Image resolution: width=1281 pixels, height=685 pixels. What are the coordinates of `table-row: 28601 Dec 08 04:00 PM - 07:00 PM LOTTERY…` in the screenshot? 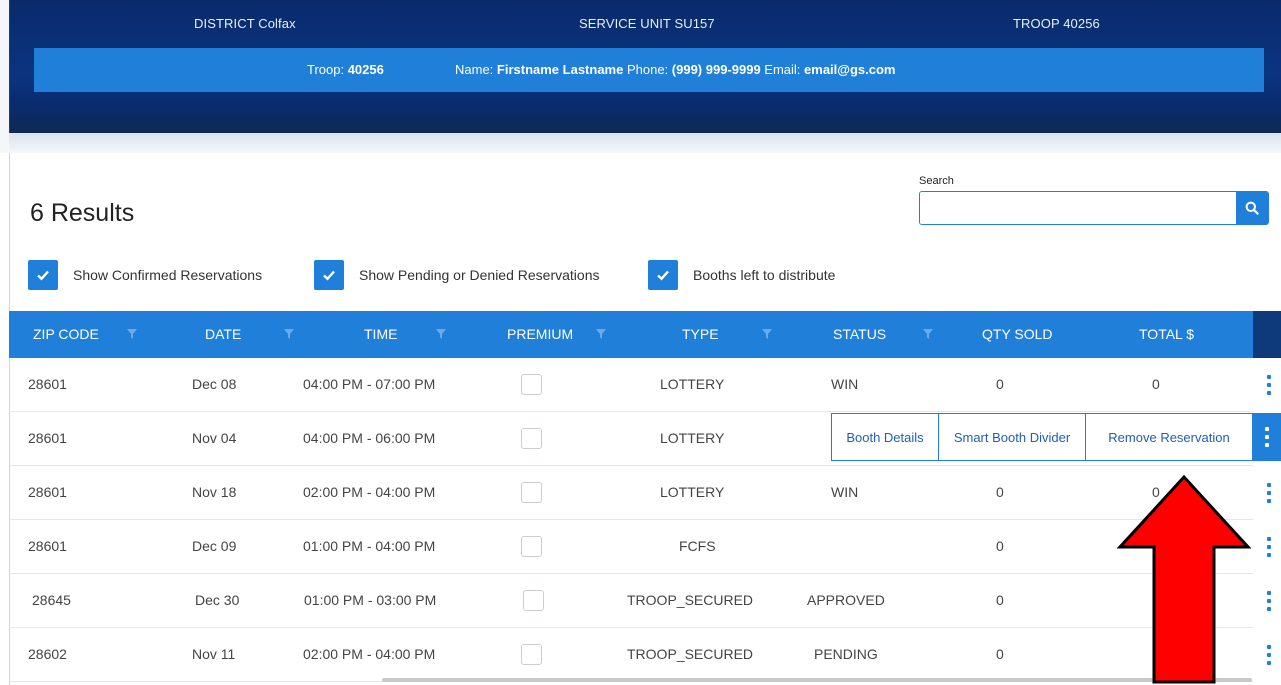 It's located at (640, 385).